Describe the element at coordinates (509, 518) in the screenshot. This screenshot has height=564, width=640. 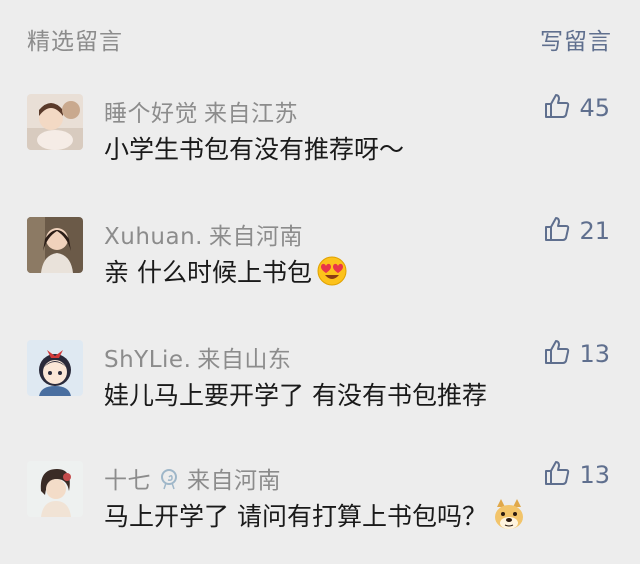
I see `doge-emoji` at that location.